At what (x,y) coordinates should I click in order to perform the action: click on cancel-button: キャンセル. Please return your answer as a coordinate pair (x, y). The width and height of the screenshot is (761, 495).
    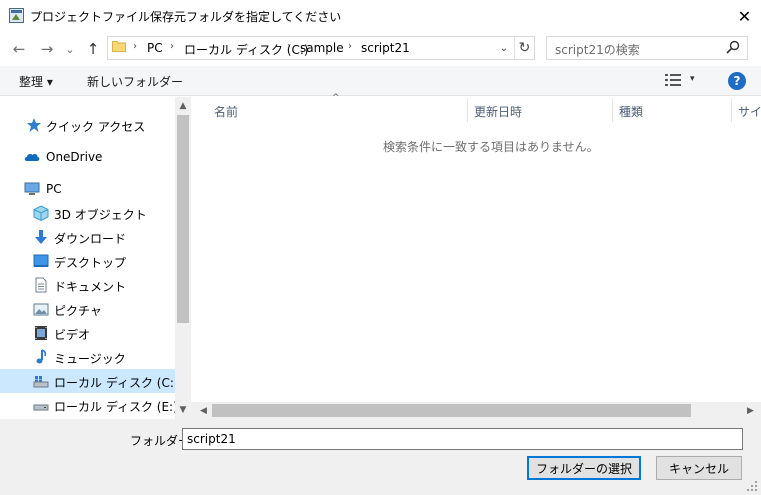
    Looking at the image, I should click on (699, 468).